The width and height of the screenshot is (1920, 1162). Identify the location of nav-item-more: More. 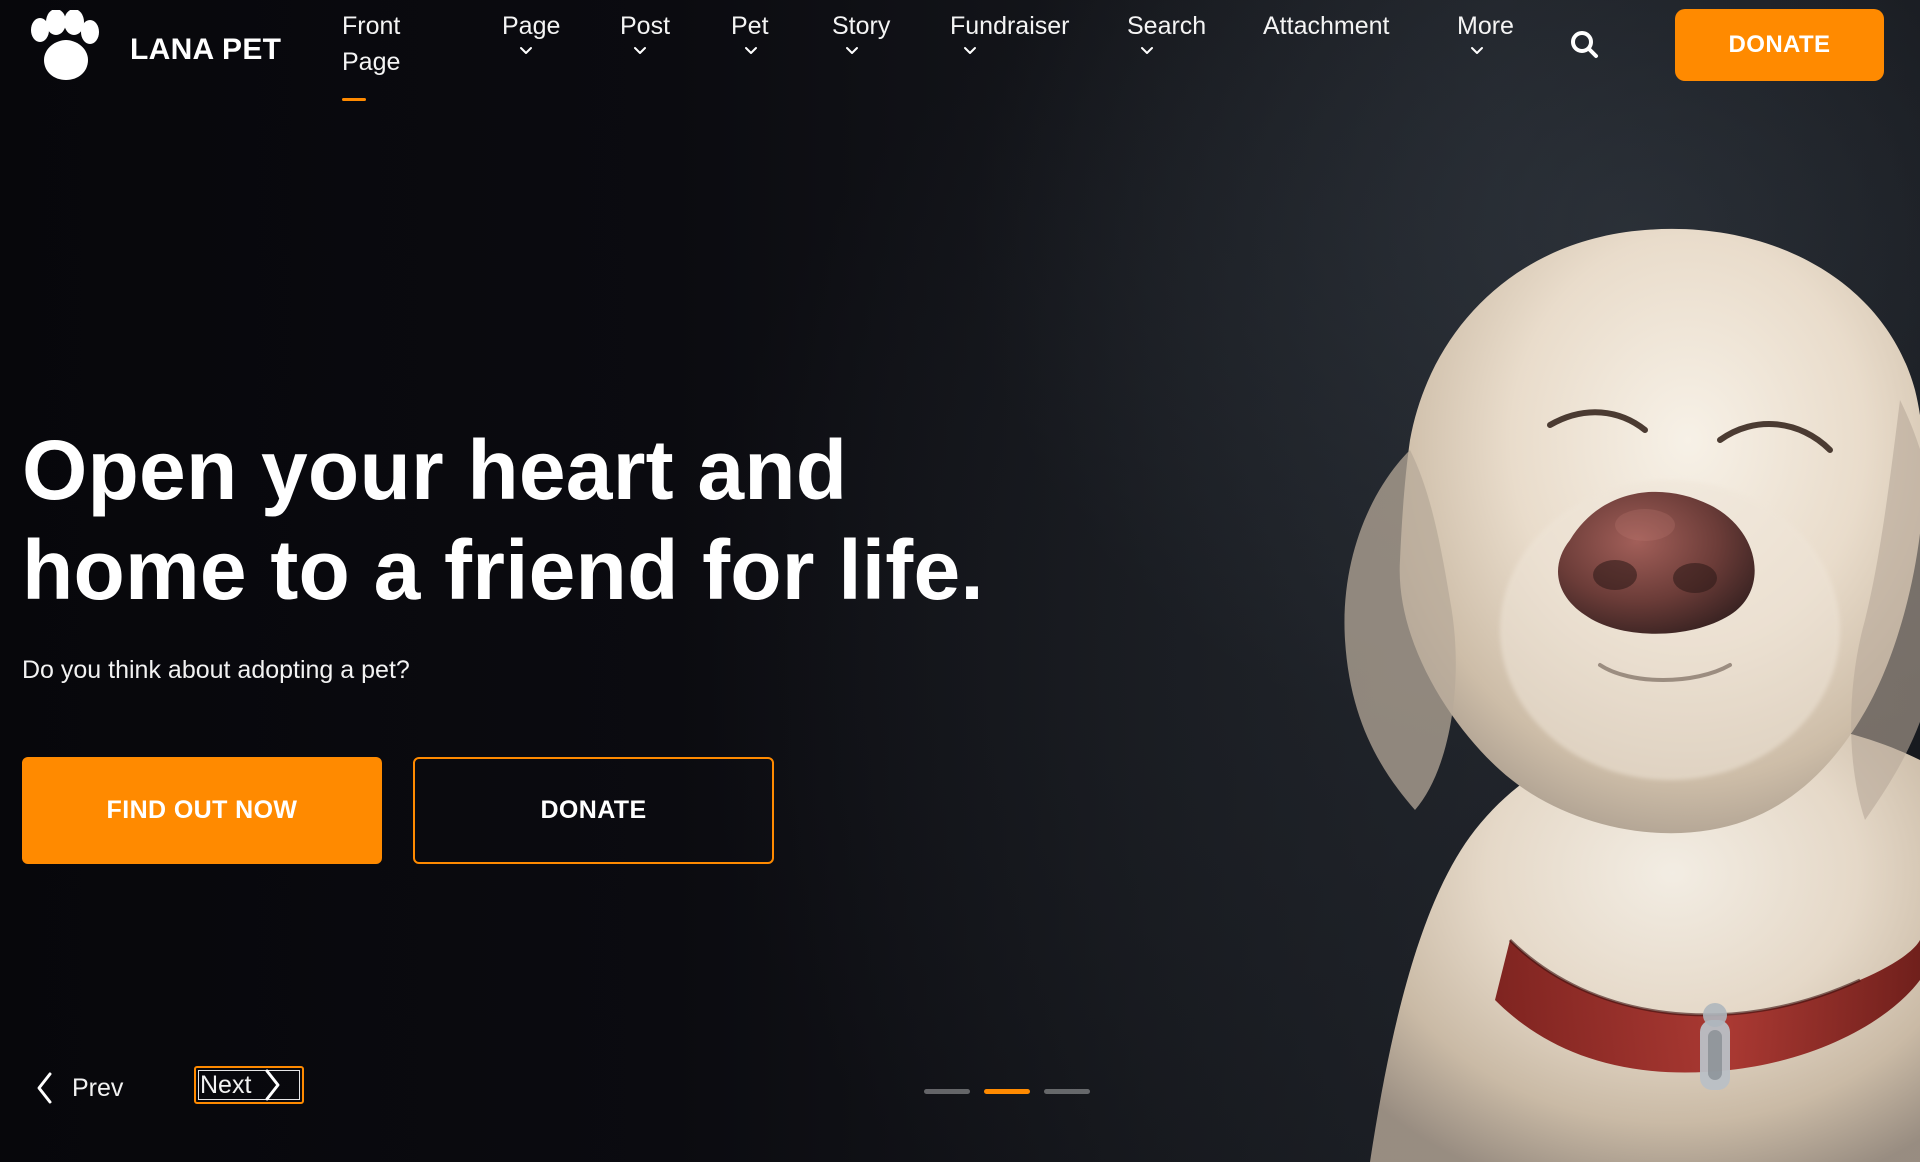
(1485, 33).